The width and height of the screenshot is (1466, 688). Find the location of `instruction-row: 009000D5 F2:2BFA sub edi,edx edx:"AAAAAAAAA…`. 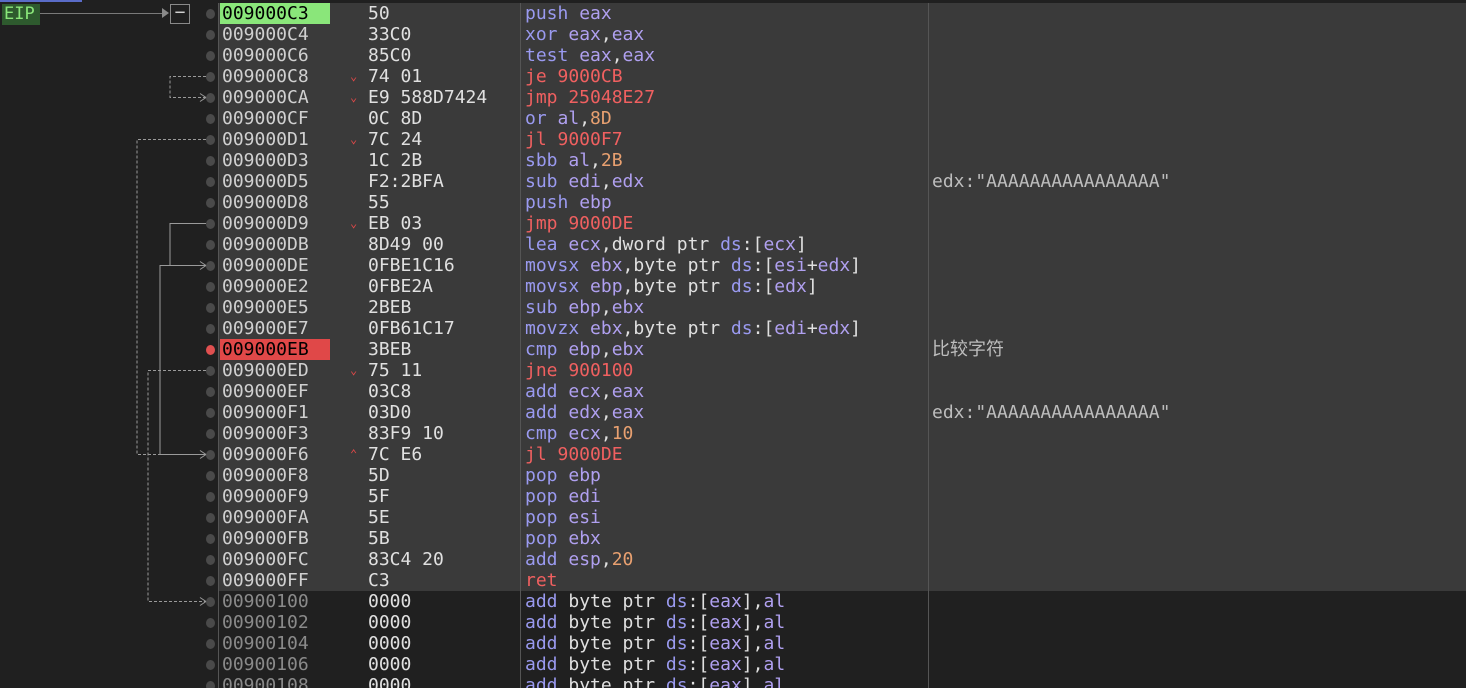

instruction-row: 009000D5 F2:2BFA sub edi,edx edx:"AAAAAAAAA… is located at coordinates (733, 181).